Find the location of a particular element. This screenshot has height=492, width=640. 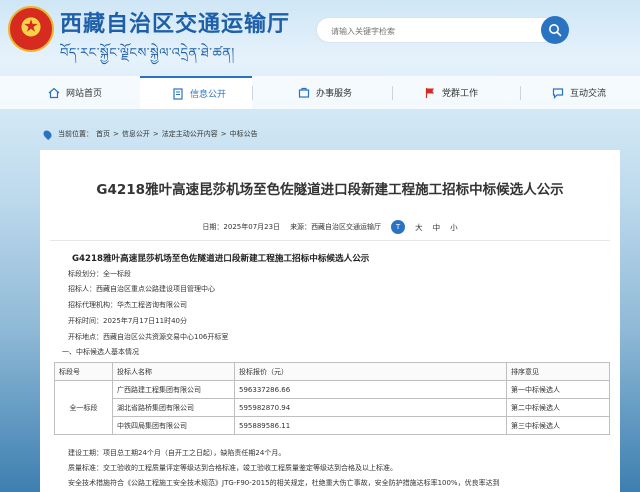

flag-icon is located at coordinates (429, 92).